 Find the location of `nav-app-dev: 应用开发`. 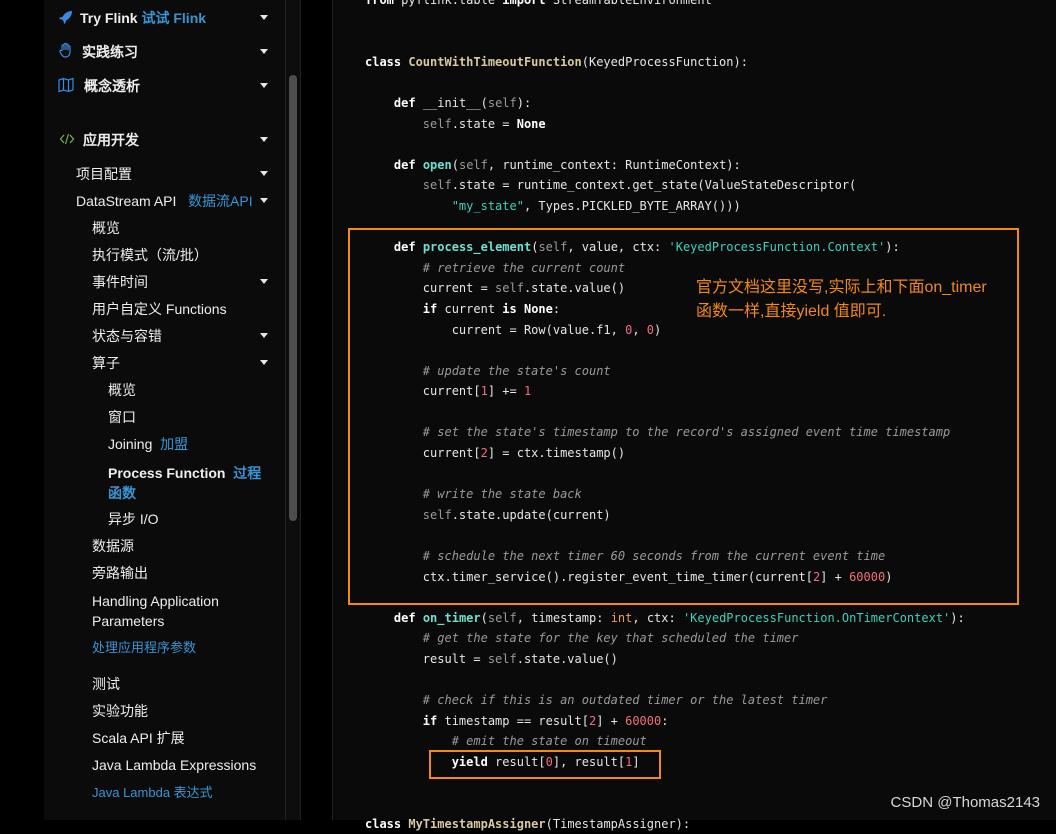

nav-app-dev: 应用开发 is located at coordinates (111, 140).